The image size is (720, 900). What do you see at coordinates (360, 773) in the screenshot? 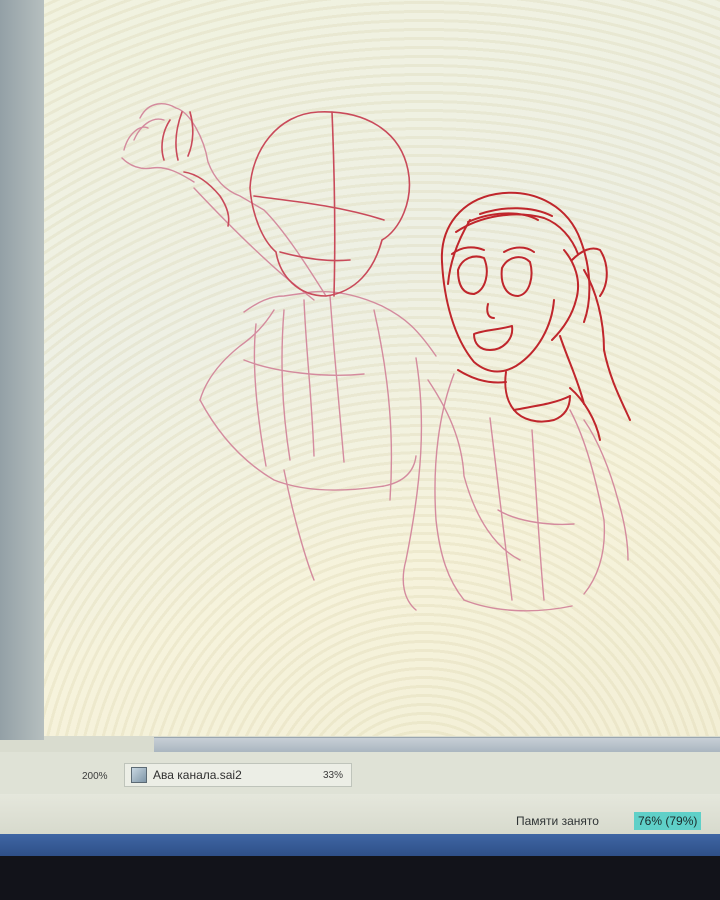
I see `document-tab-bar` at bounding box center [360, 773].